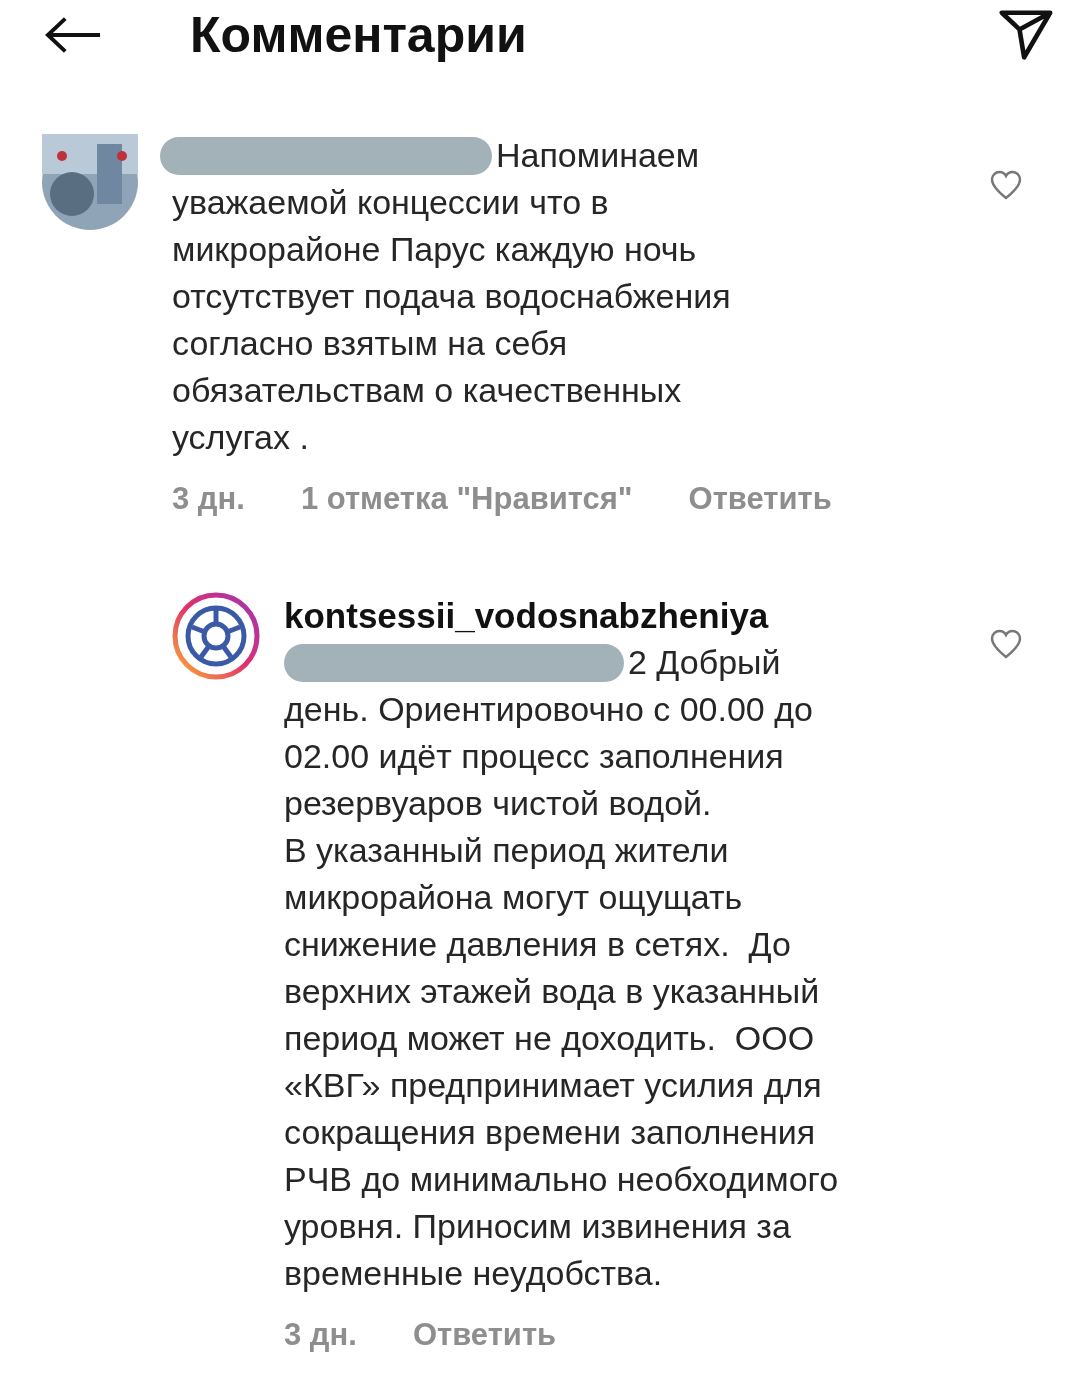  What do you see at coordinates (359, 35) in the screenshot?
I see `page-title: Комментарии` at bounding box center [359, 35].